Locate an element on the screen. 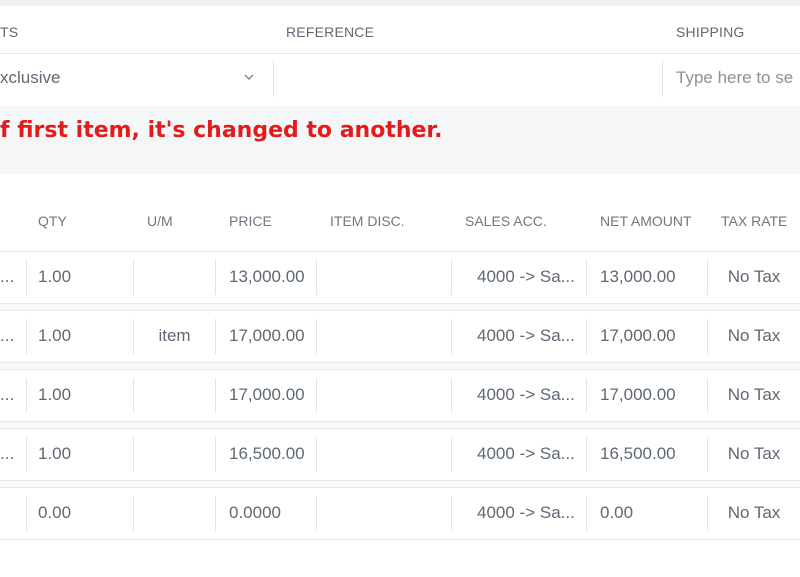 Image resolution: width=800 pixels, height=577 pixels. price-cell: 16,500.00 is located at coordinates (272, 454).